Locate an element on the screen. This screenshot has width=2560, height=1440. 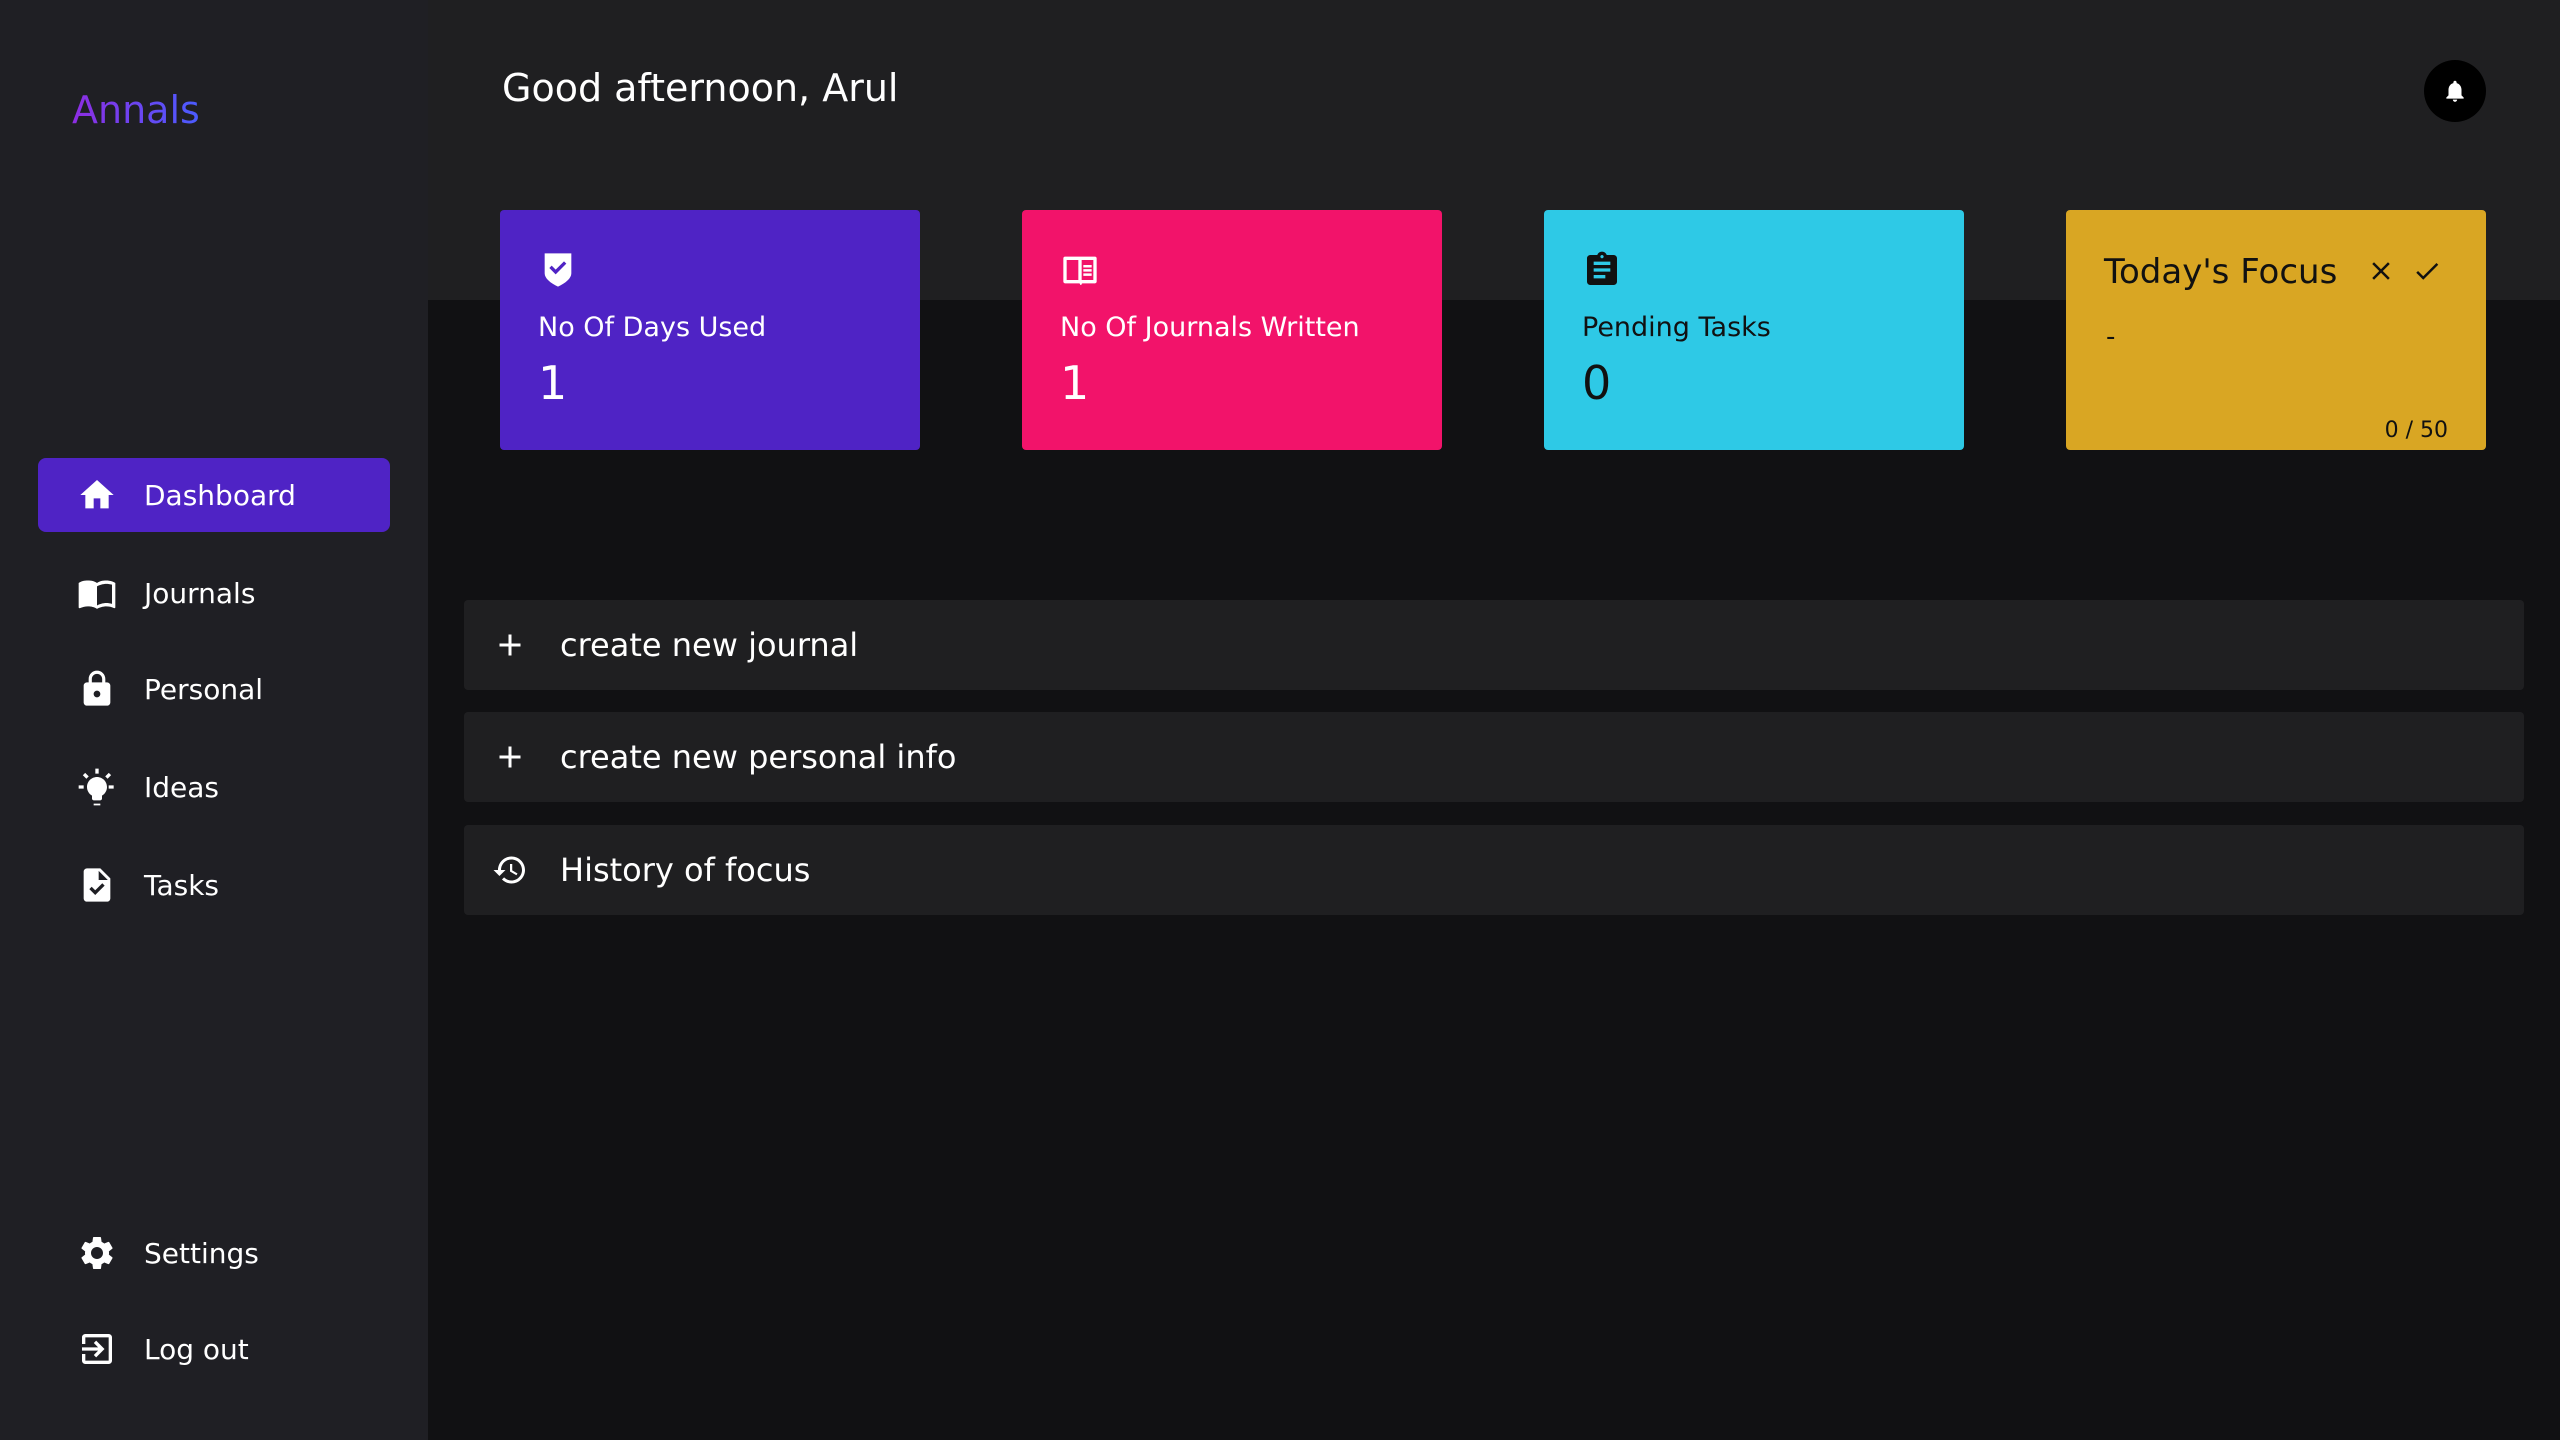
sidebar-item-journals: Journals is located at coordinates (214, 593).